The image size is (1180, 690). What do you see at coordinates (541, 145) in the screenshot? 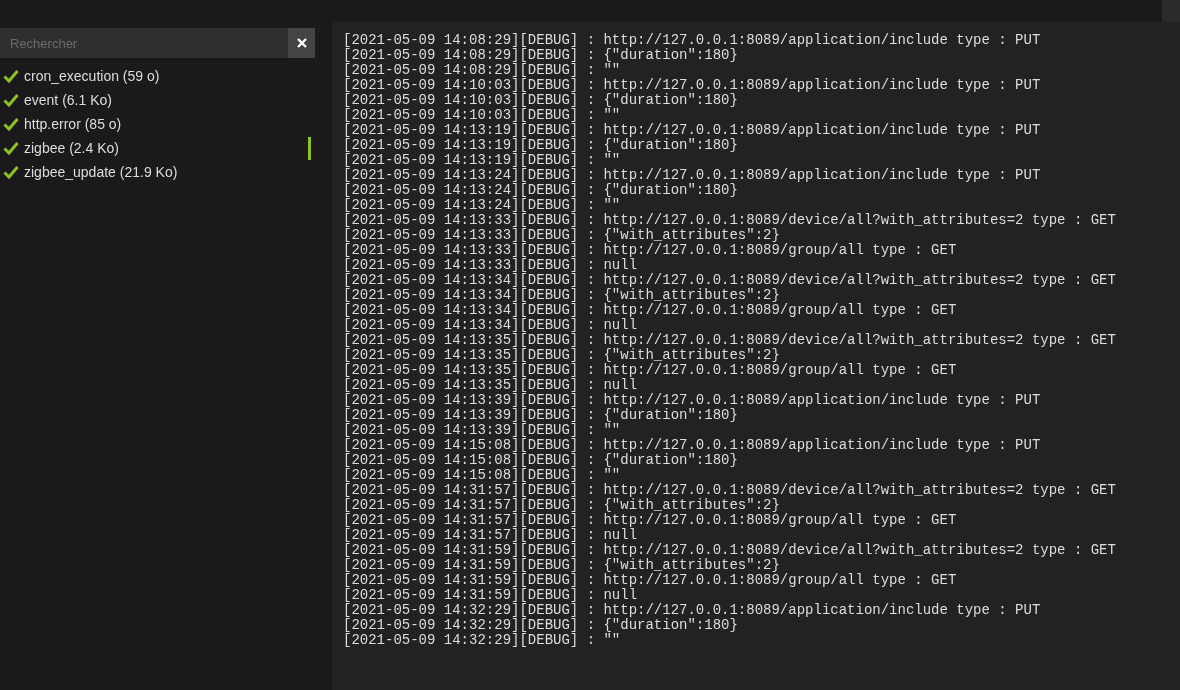
I see `log-line: [2021-05-09 14:13:19][DEBUG] : {"duration":180}` at bounding box center [541, 145].